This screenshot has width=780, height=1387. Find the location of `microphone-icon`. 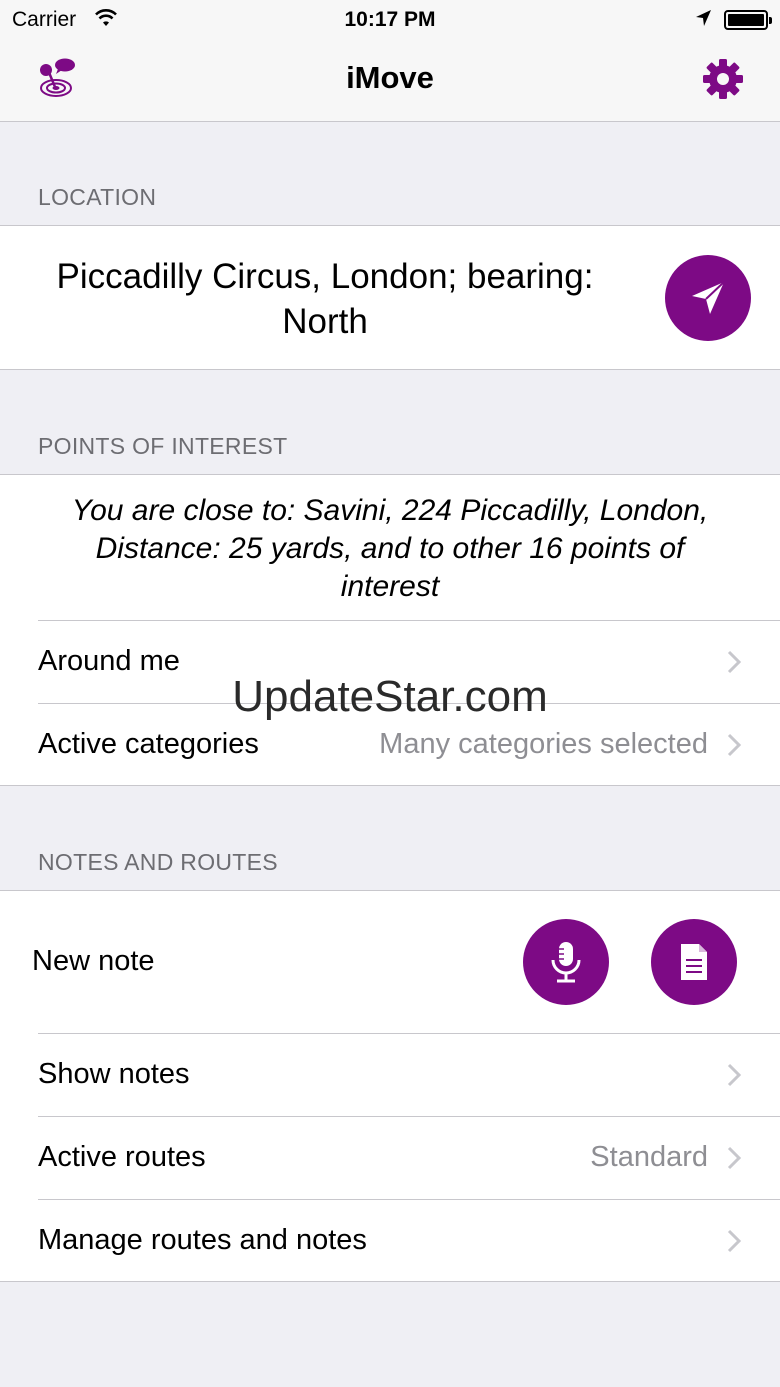

microphone-icon is located at coordinates (566, 962).